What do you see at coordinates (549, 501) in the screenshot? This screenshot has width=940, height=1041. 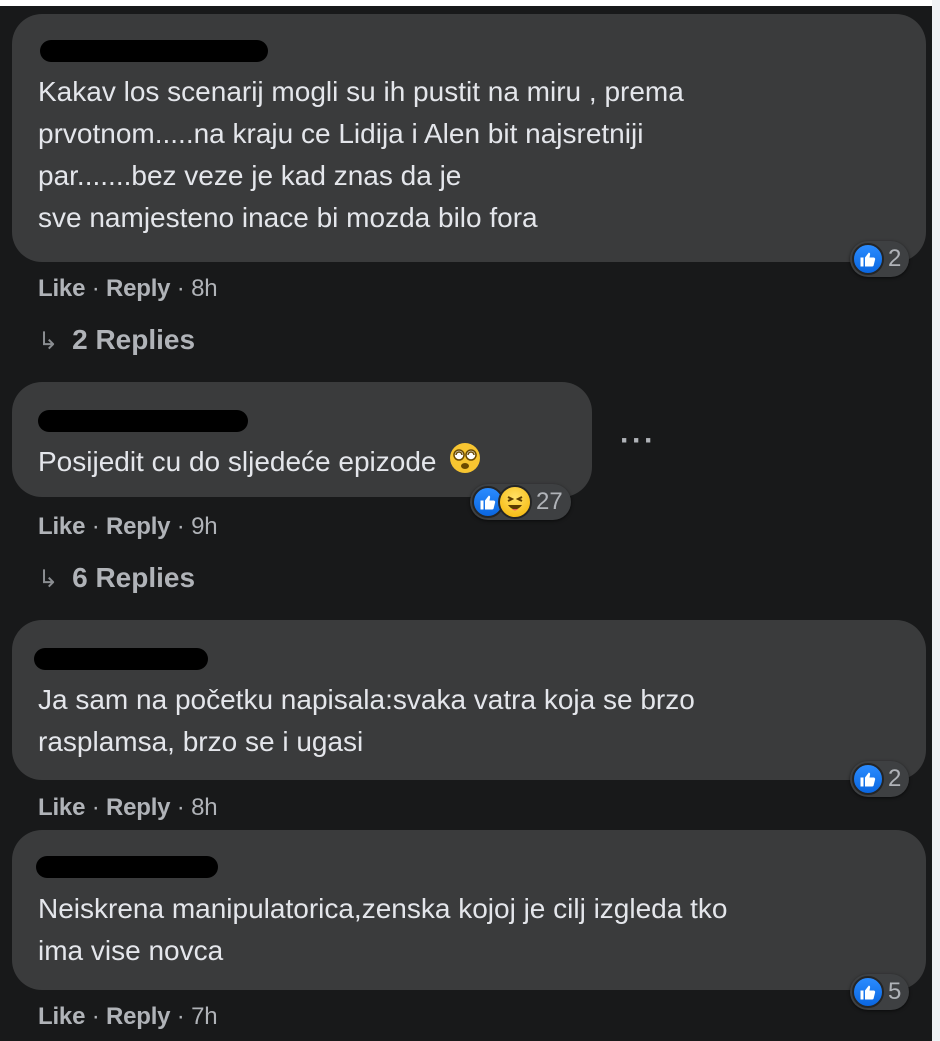 I see `reaction-count: 27` at bounding box center [549, 501].